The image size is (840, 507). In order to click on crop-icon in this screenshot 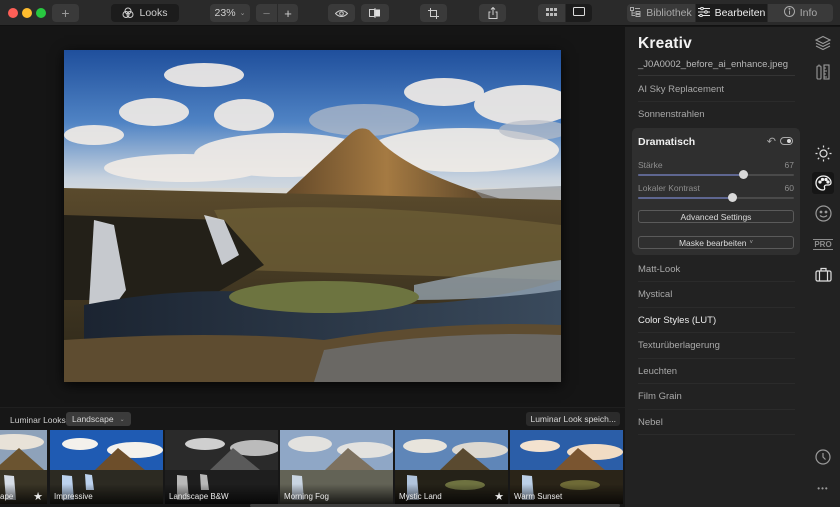, I will do `click(433, 13)`.